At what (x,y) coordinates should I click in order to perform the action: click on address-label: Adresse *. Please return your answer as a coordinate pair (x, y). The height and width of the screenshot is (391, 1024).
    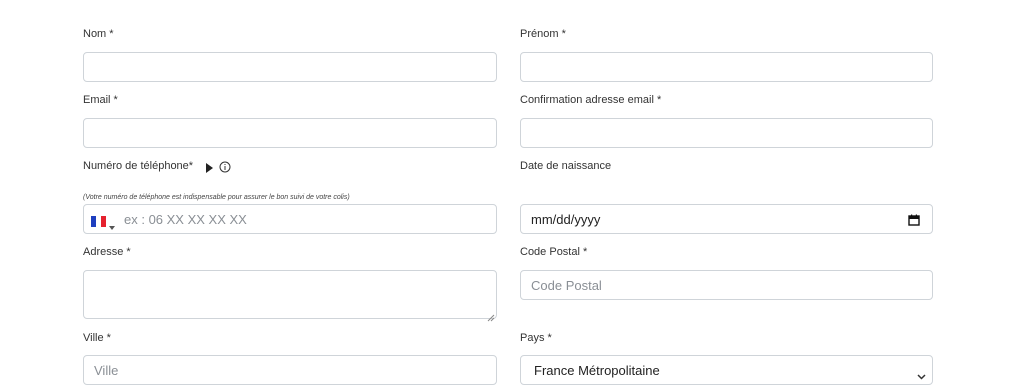
    Looking at the image, I should click on (107, 252).